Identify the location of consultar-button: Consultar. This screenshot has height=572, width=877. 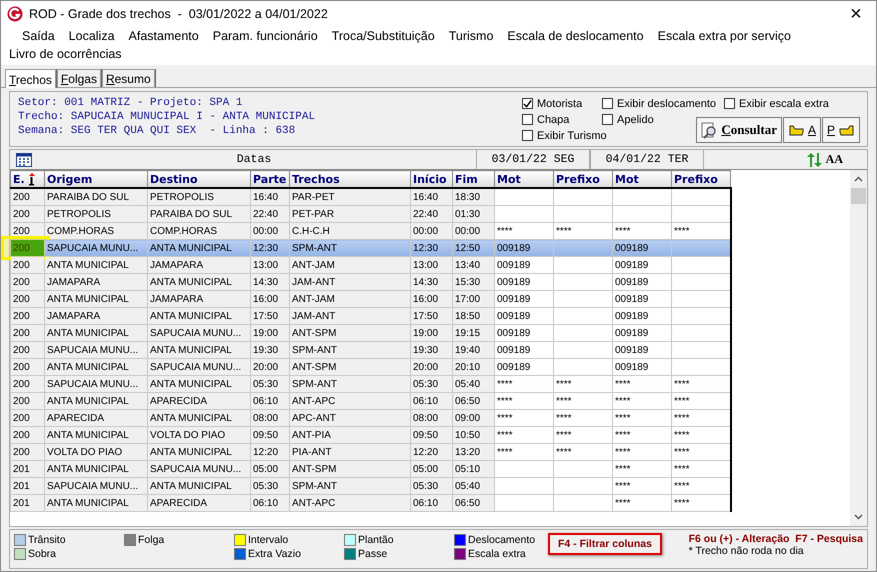
(739, 130).